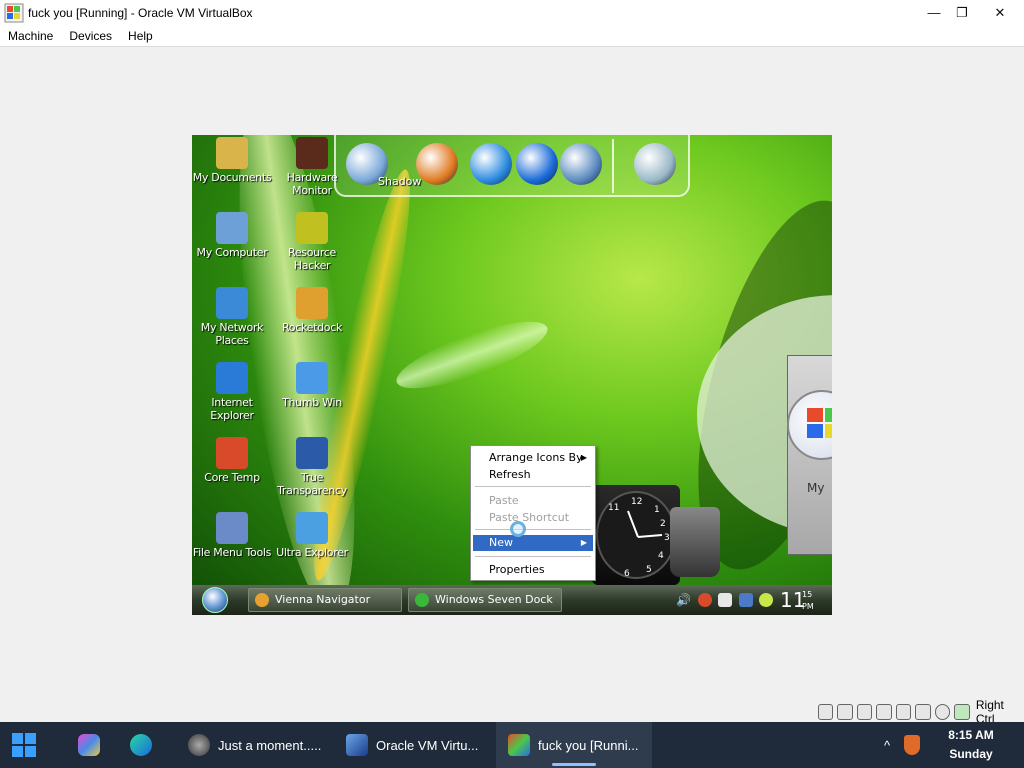  What do you see at coordinates (971, 735) in the screenshot?
I see `clock-time: 8:15 AM` at bounding box center [971, 735].